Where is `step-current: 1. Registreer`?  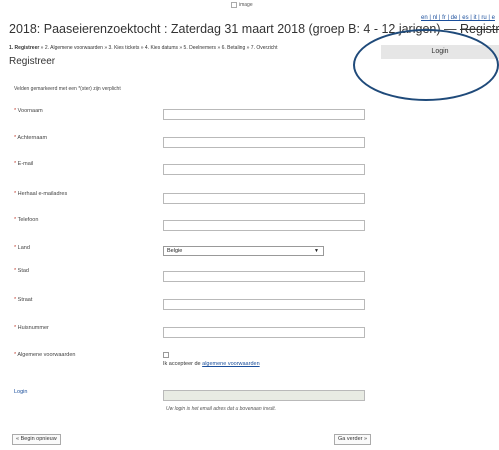 step-current: 1. Registreer is located at coordinates (24, 48).